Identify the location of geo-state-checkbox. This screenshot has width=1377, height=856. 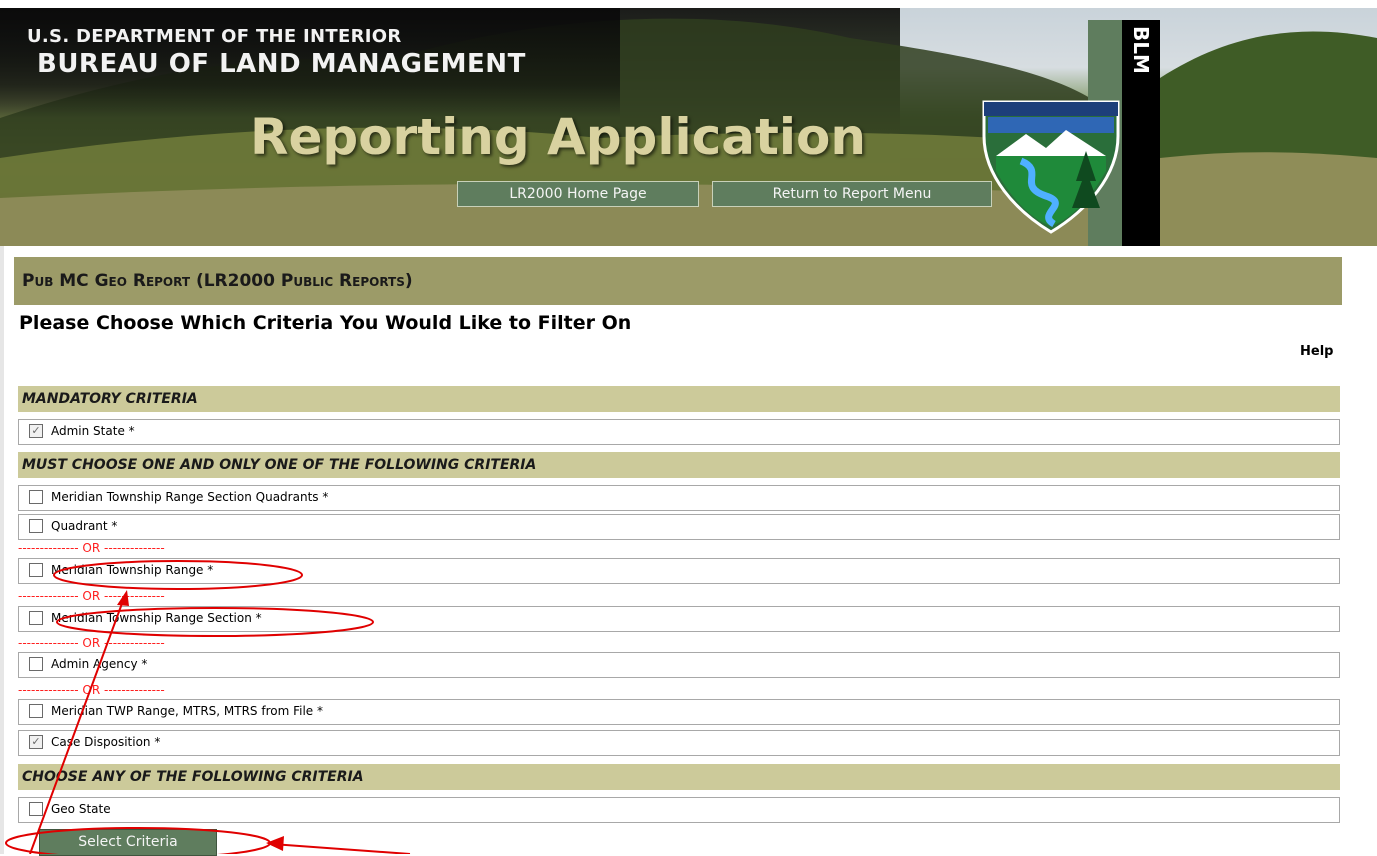
(36, 809).